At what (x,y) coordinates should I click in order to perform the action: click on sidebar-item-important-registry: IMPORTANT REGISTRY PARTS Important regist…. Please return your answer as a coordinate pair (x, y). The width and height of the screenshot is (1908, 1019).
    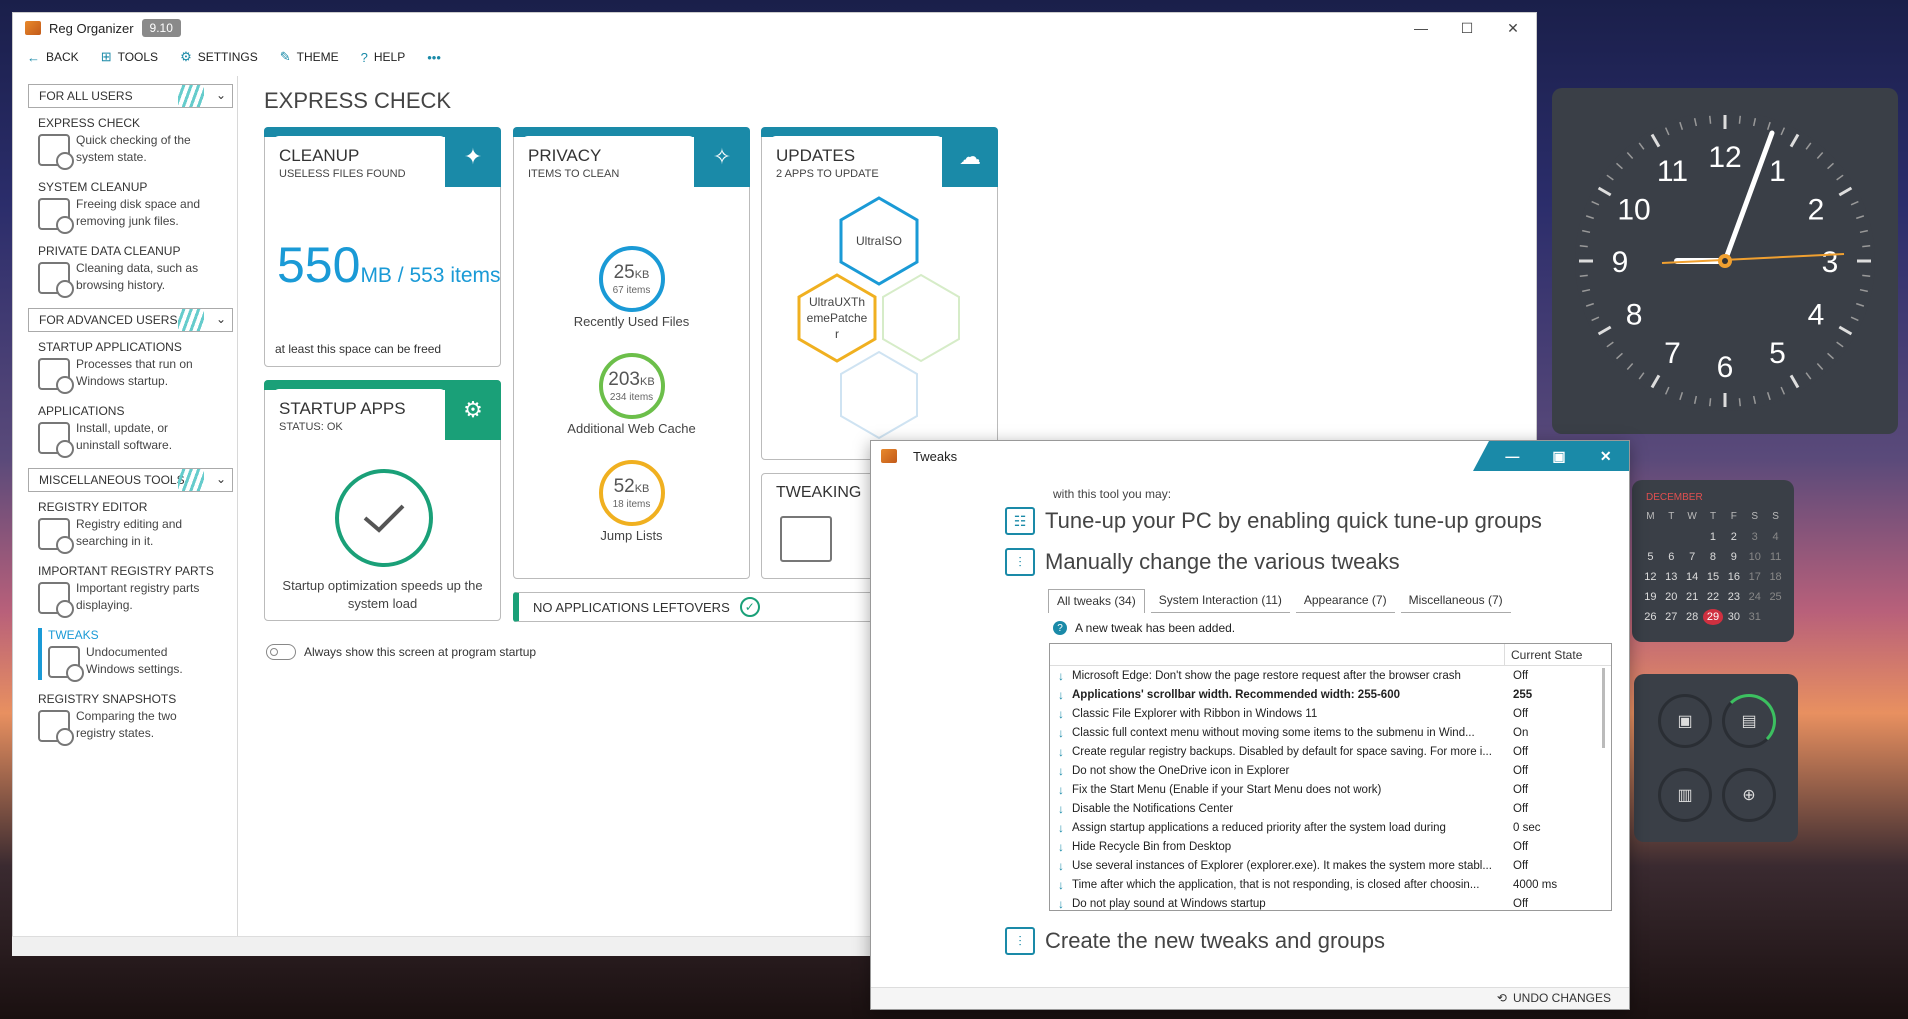
    Looking at the image, I should click on (124, 591).